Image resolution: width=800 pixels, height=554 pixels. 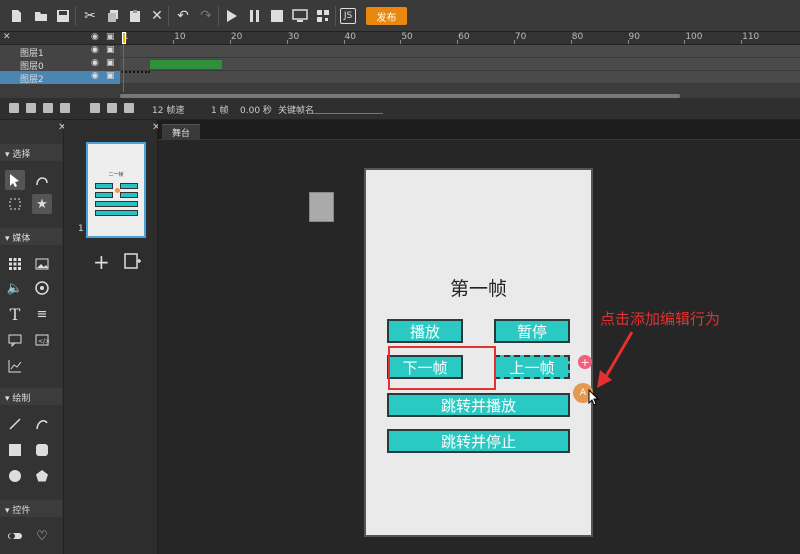 What do you see at coordinates (32, 80) in the screenshot?
I see `layer-name: 图层2` at bounding box center [32, 80].